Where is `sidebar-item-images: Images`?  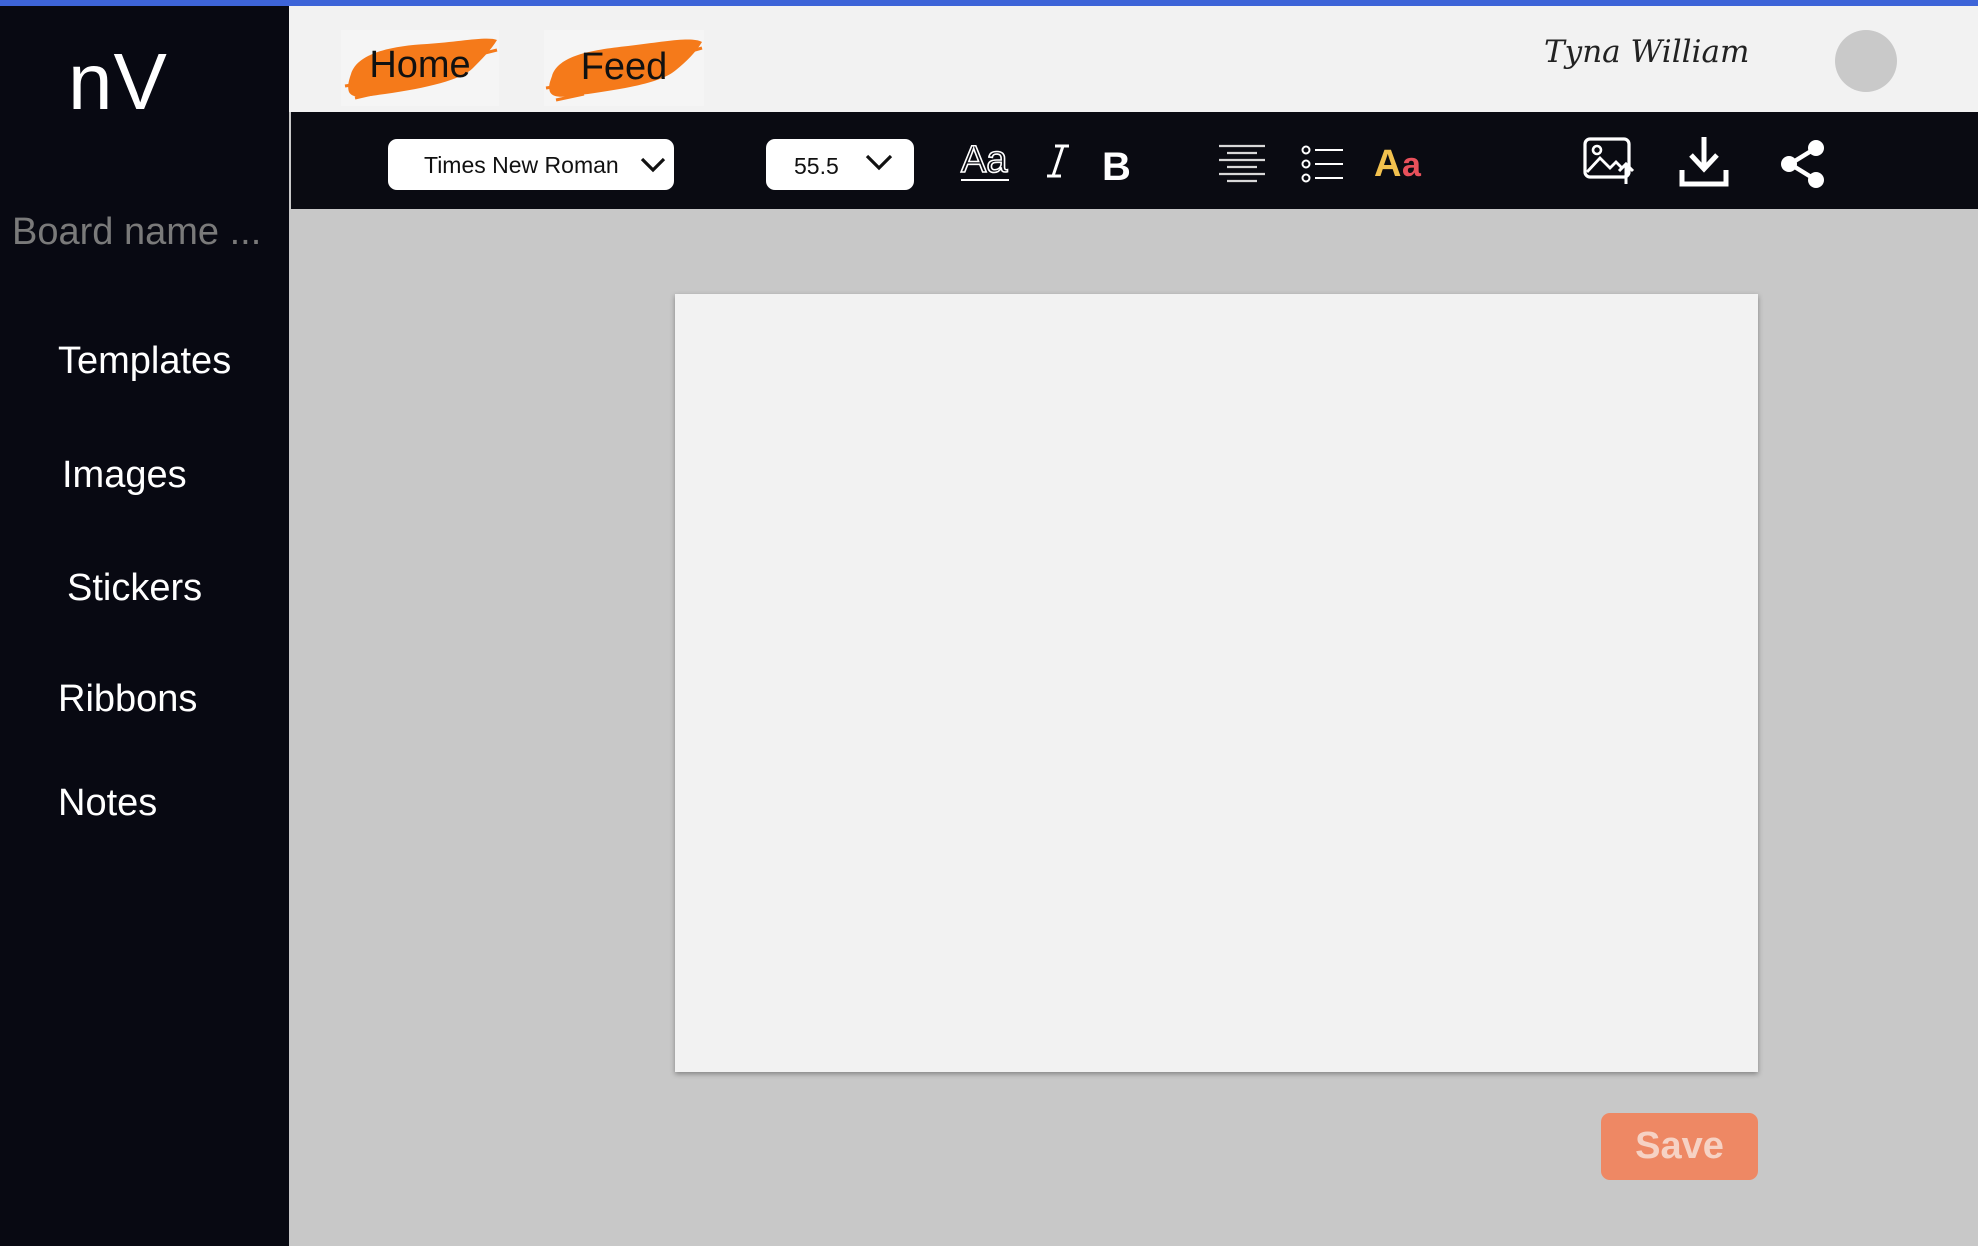 sidebar-item-images: Images is located at coordinates (124, 475).